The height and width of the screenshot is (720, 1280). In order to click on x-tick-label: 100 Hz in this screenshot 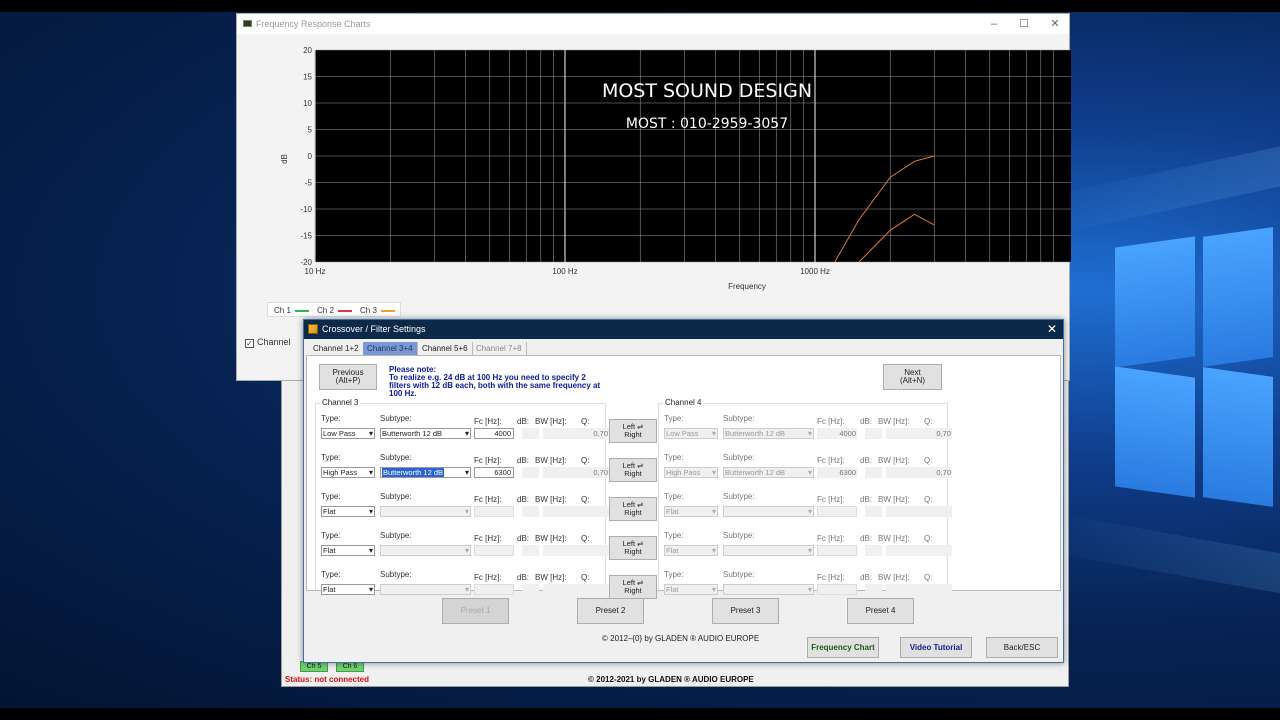, I will do `click(564, 271)`.